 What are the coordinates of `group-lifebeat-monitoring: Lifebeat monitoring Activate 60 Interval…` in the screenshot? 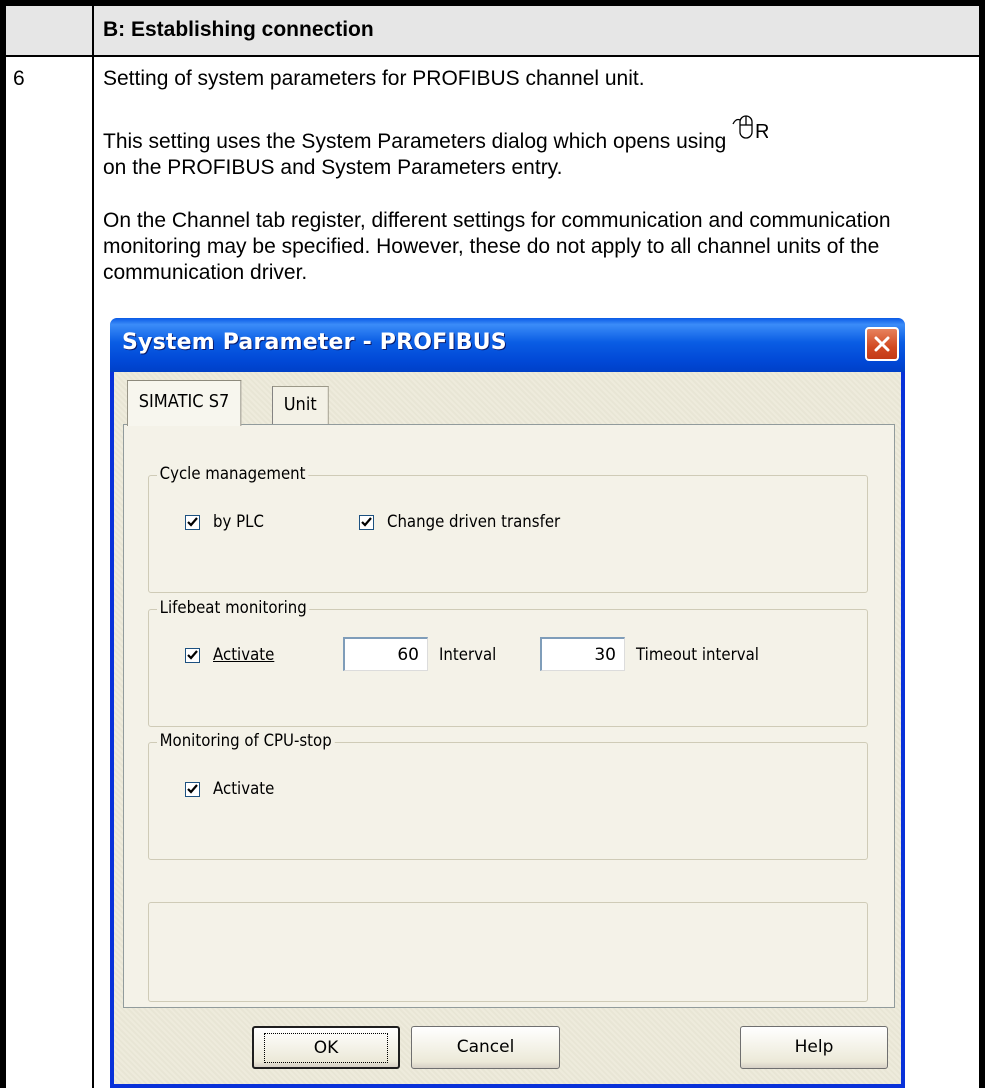 It's located at (508, 662).